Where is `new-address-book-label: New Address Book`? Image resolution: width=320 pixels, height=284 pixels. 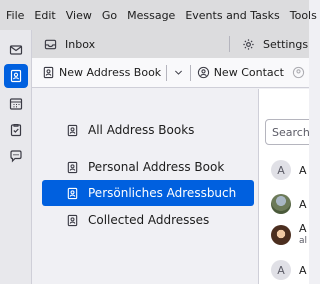
new-address-book-label: New Address Book is located at coordinates (110, 72).